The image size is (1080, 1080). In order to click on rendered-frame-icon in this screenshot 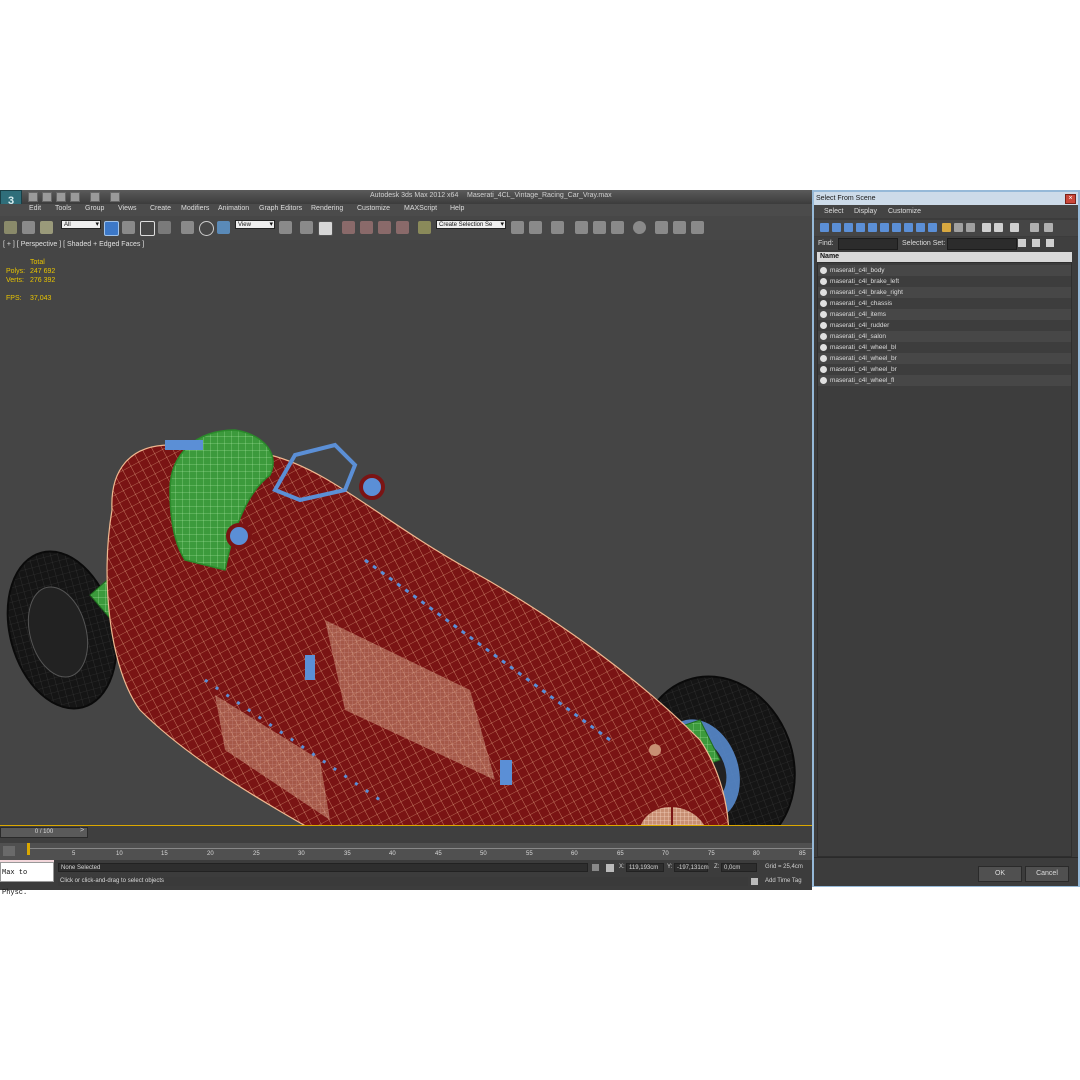, I will do `click(679, 227)`.